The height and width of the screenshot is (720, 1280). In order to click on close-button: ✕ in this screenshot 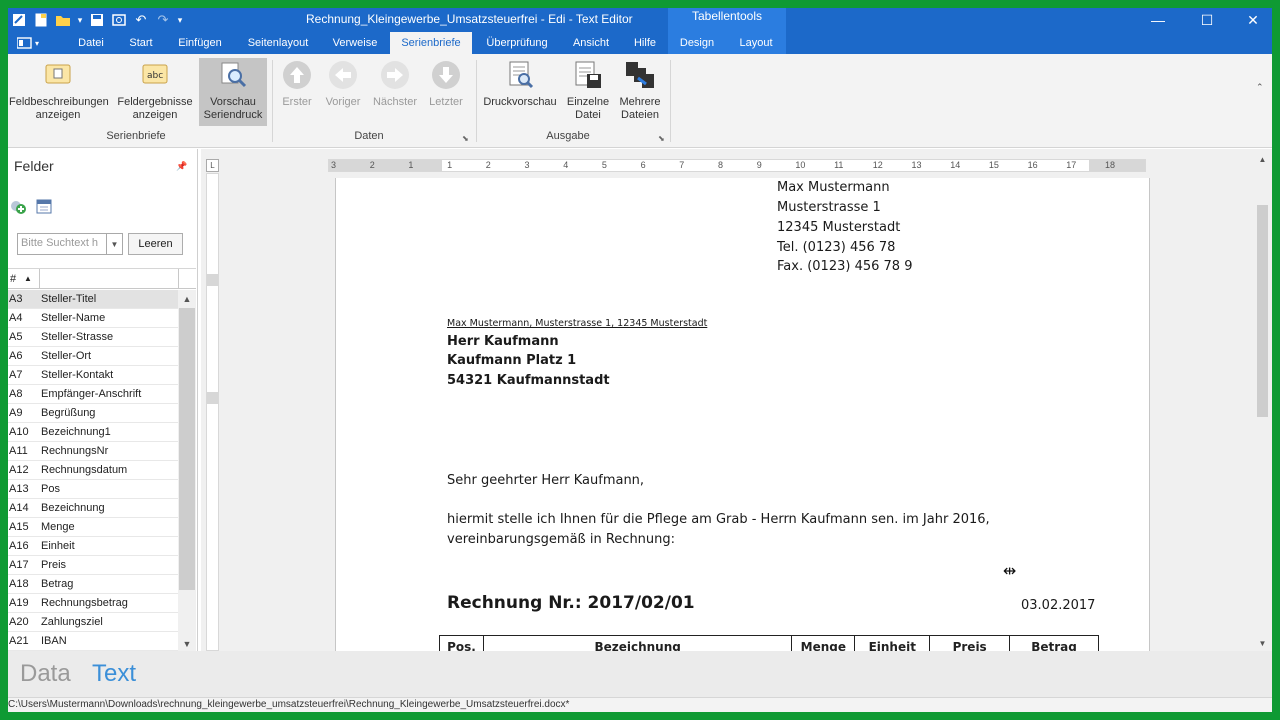, I will do `click(1251, 20)`.